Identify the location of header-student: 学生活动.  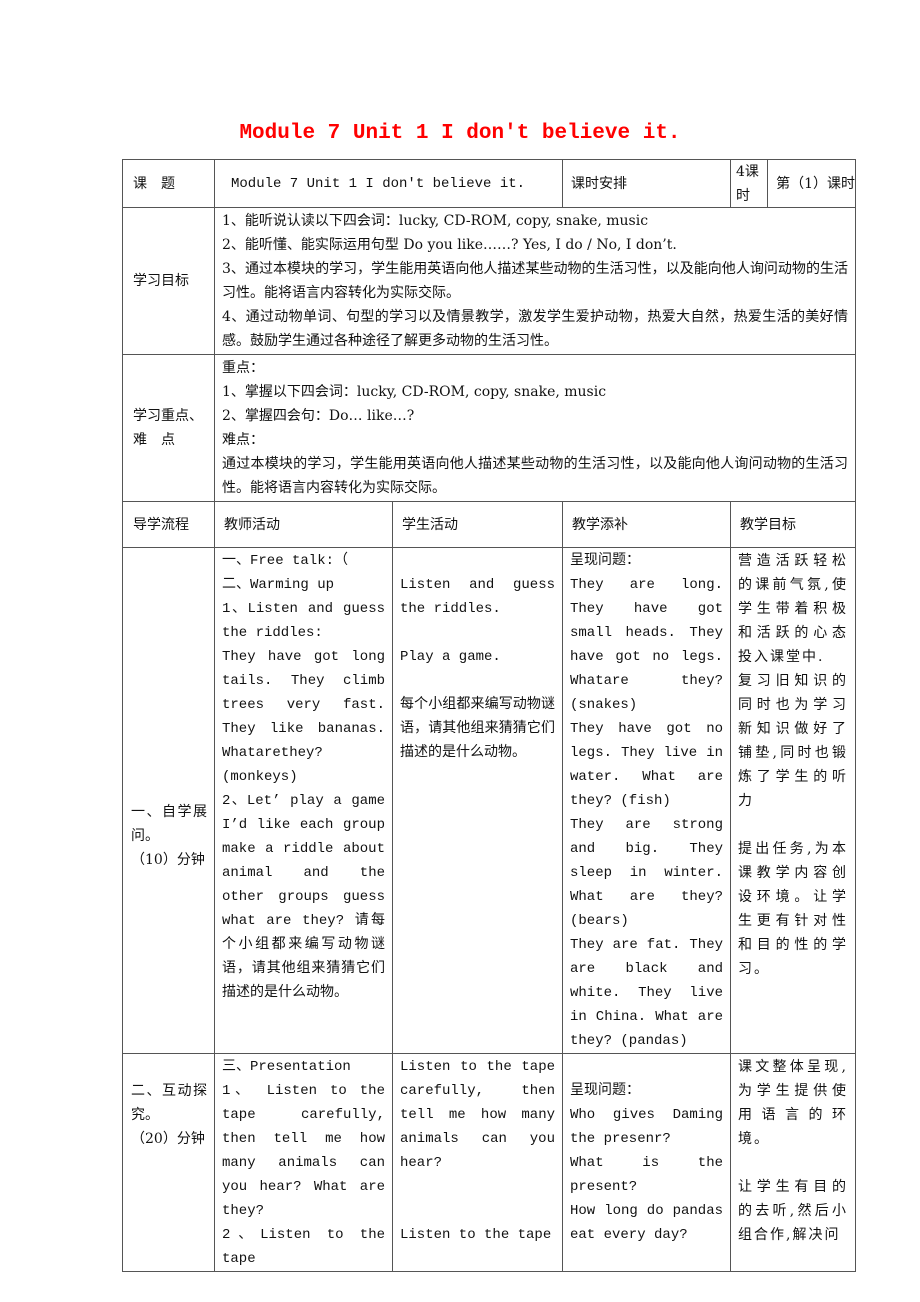
(477, 524).